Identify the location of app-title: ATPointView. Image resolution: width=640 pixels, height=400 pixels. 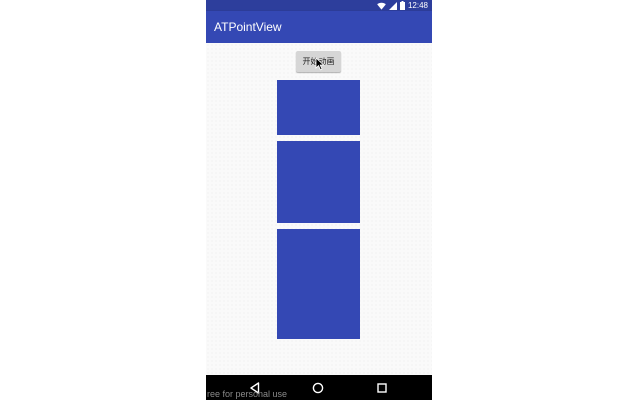
(248, 27).